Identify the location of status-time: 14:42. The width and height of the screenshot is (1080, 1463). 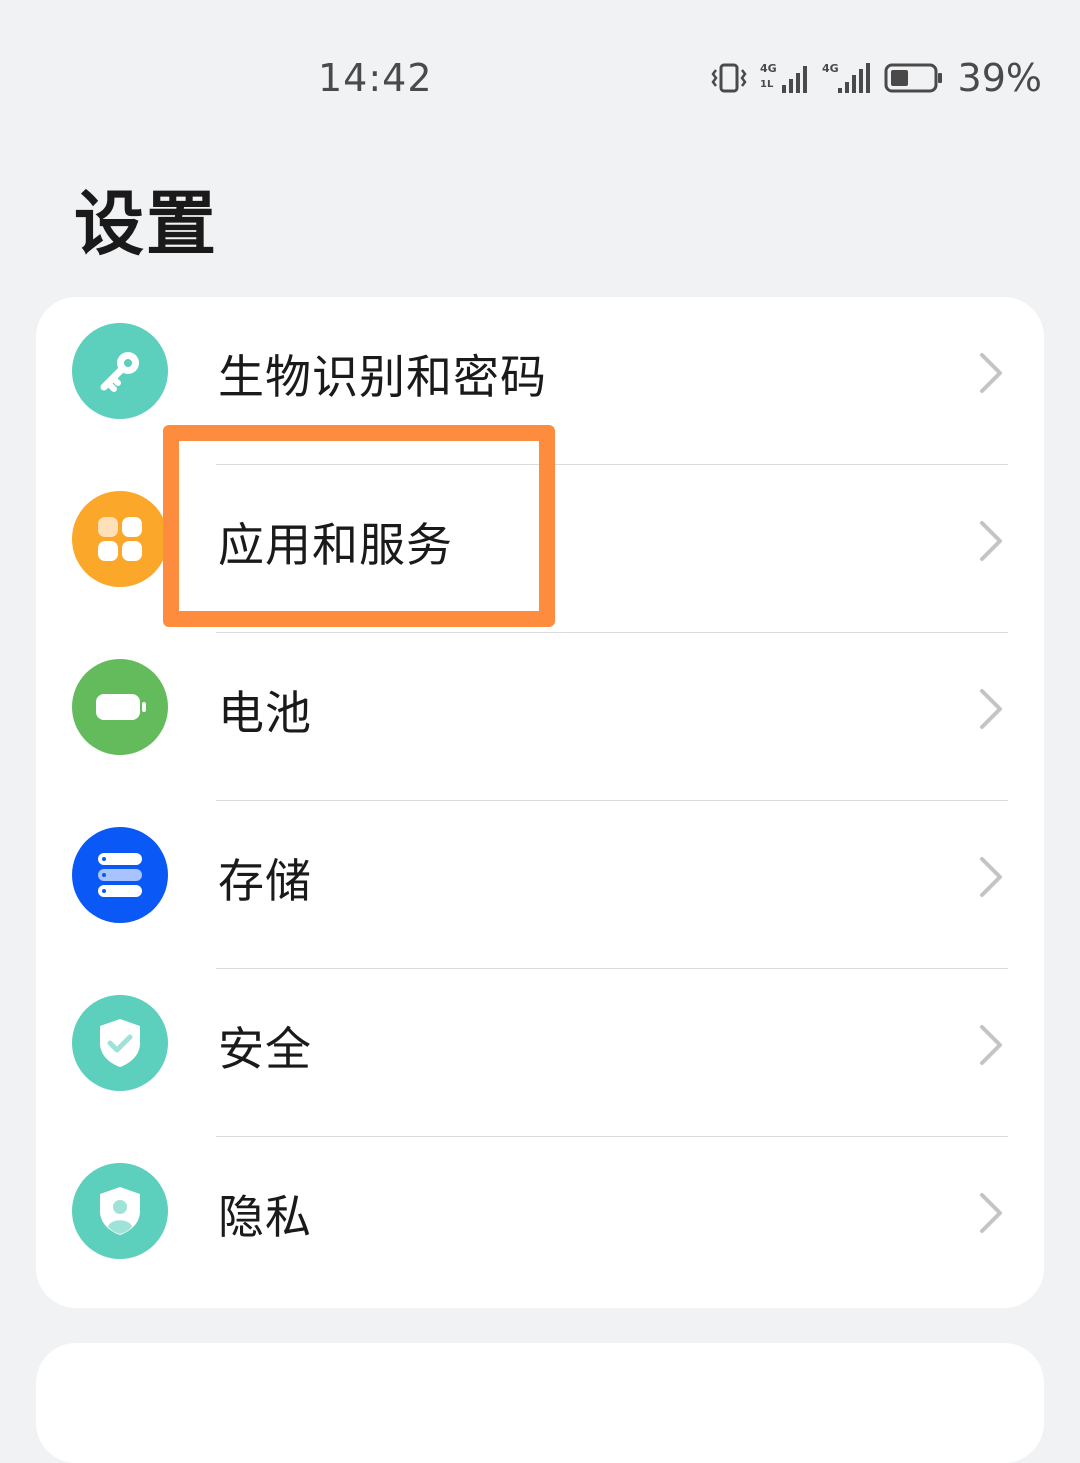
(375, 78).